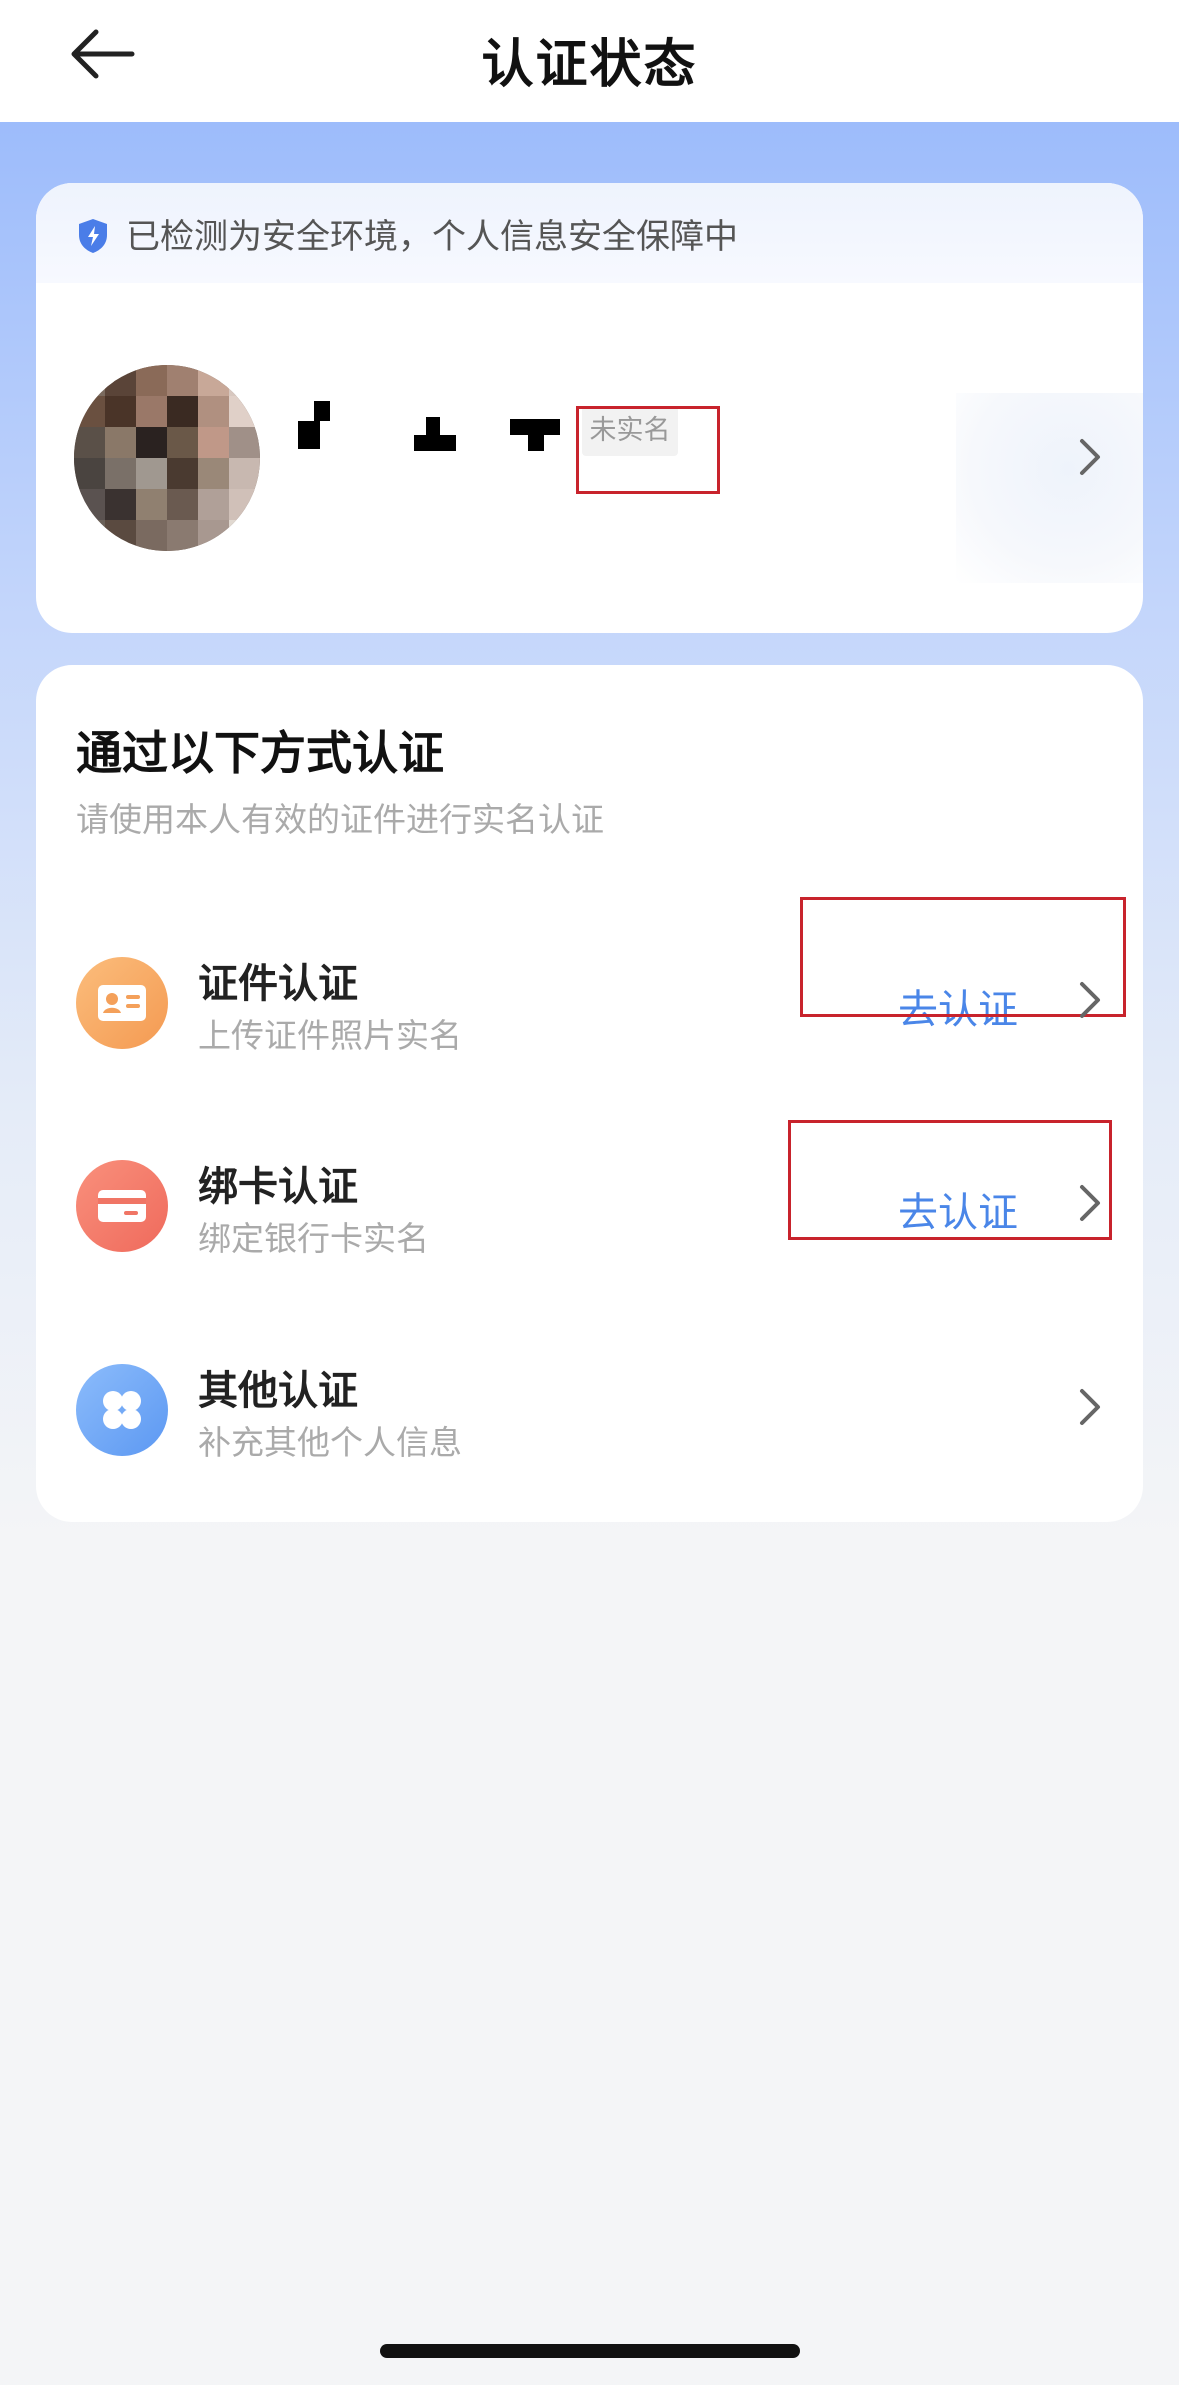 The width and height of the screenshot is (1179, 2385). Describe the element at coordinates (278, 1187) in the screenshot. I see `method-name: 绑卡认证` at that location.